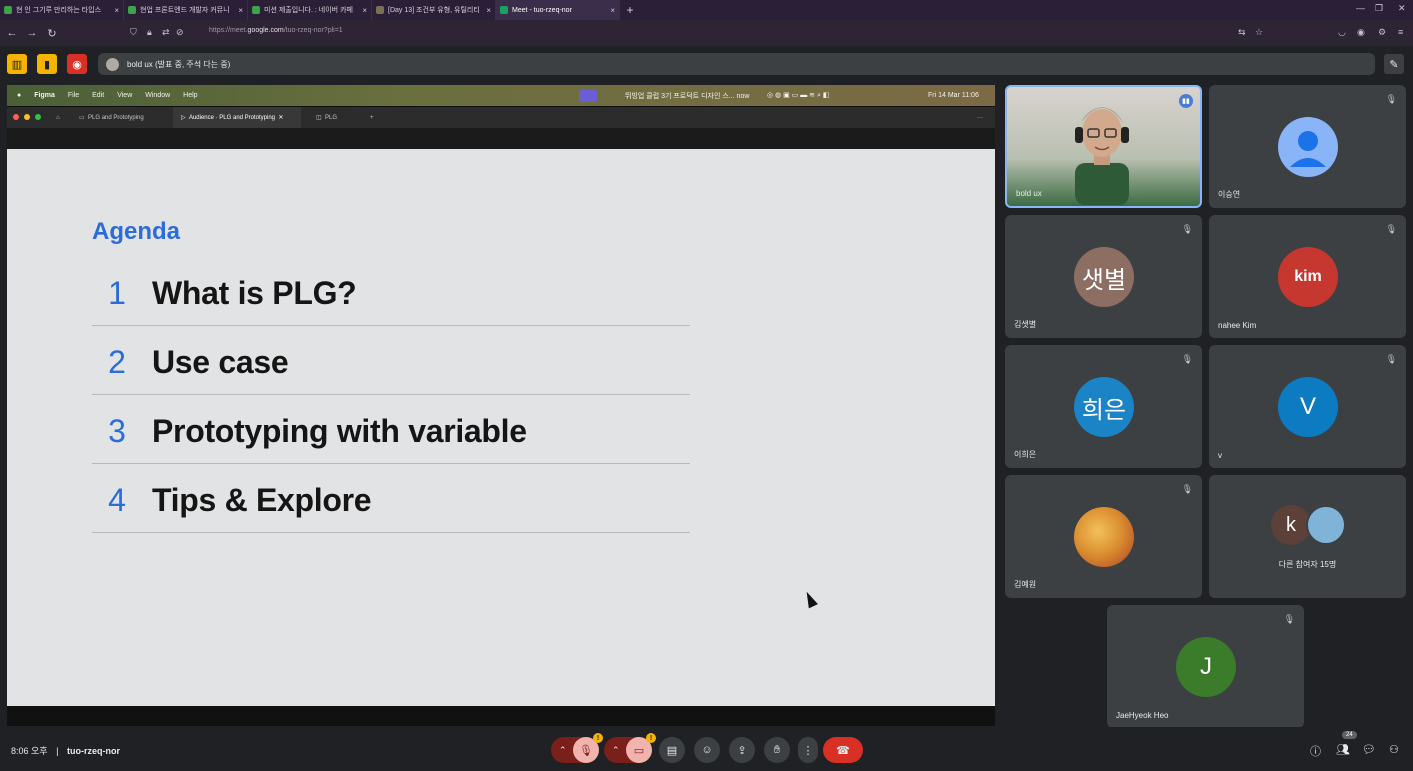  What do you see at coordinates (17, 64) in the screenshot?
I see `hide-toolbar-button: ▥` at bounding box center [17, 64].